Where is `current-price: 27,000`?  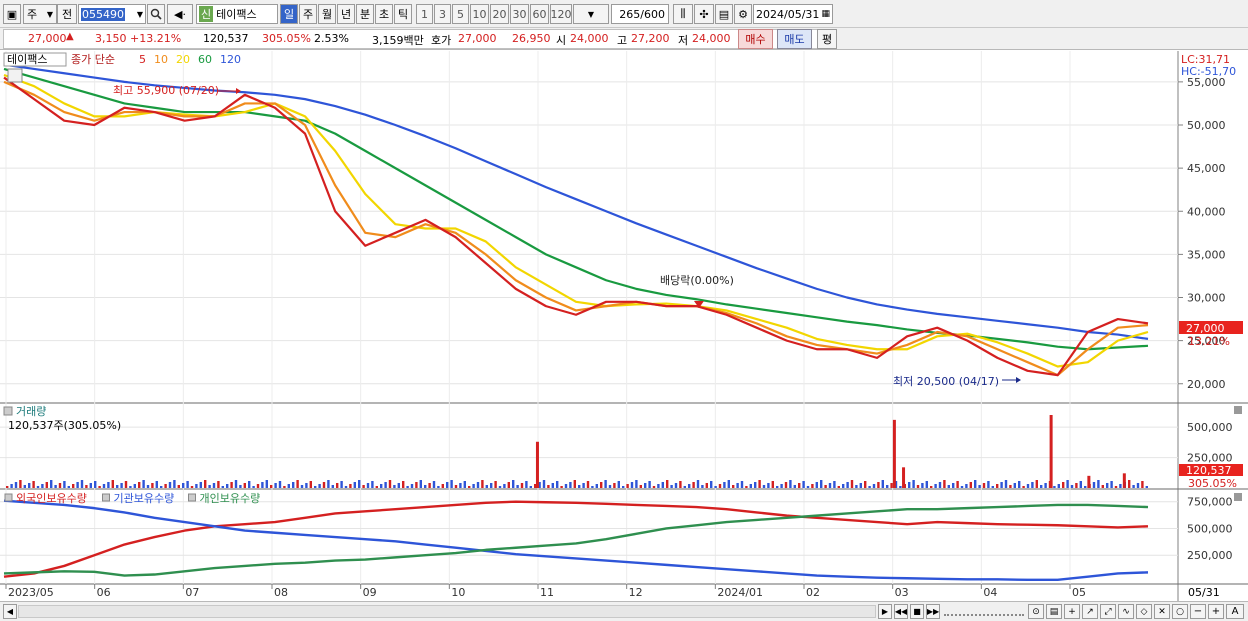
current-price: 27,000 is located at coordinates (47, 38).